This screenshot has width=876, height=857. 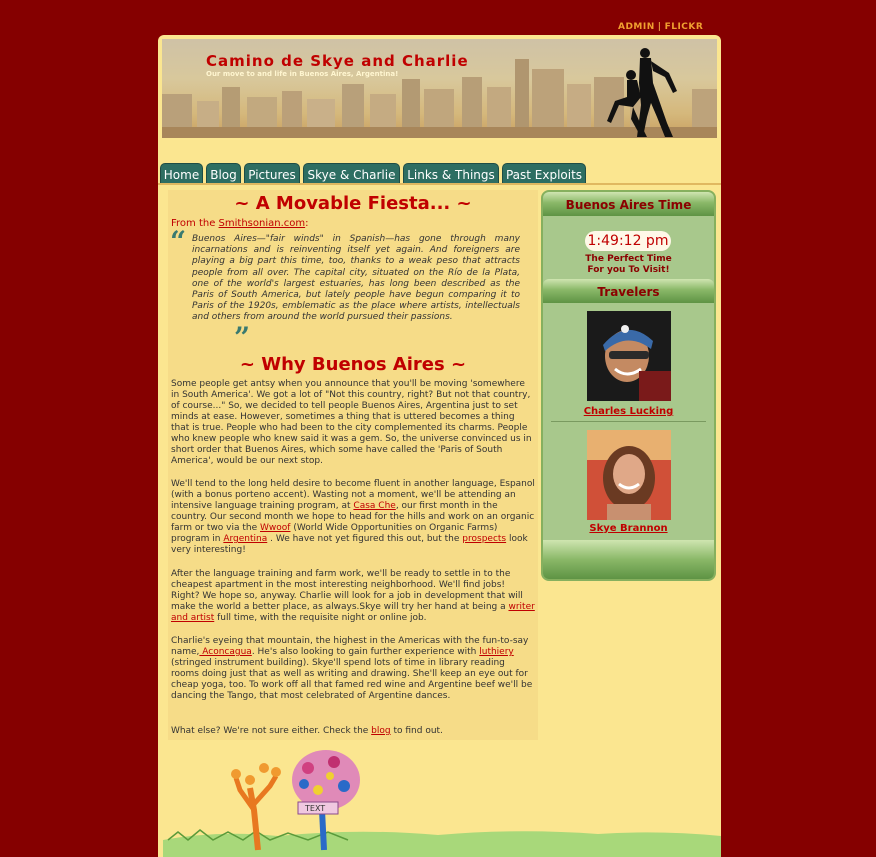 I want to click on ba-time-heading: Buenos Aires Time, so click(x=628, y=204).